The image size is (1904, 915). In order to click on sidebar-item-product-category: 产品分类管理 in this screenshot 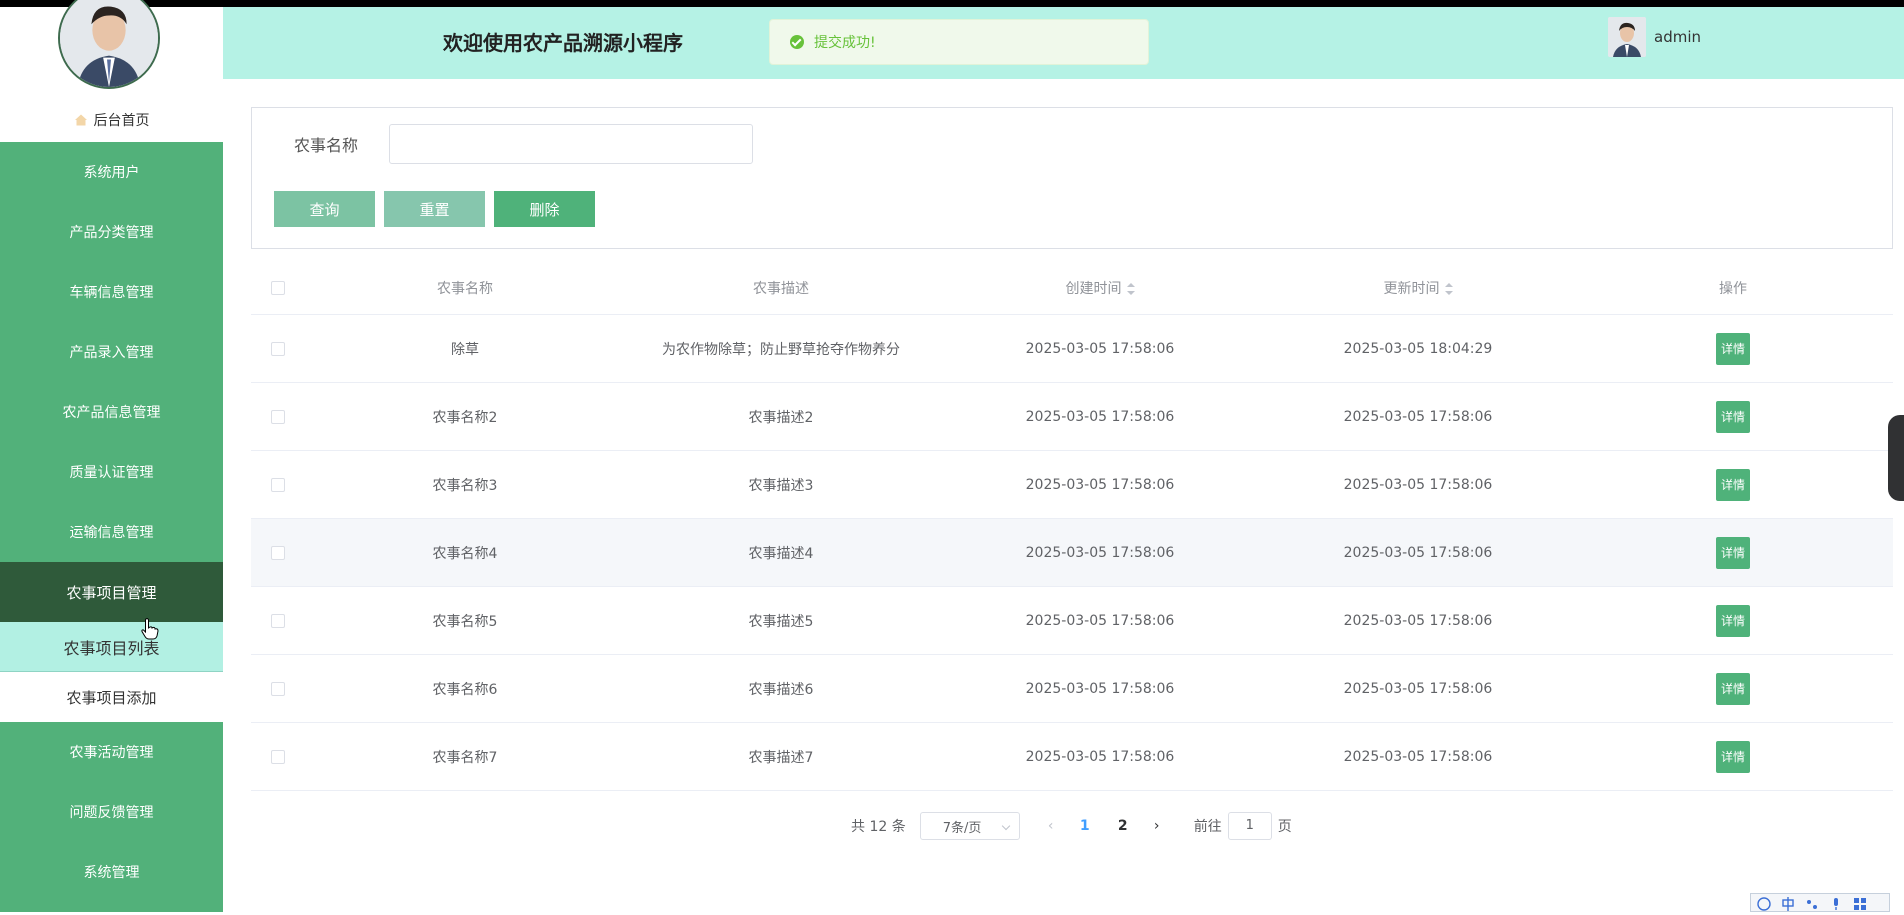, I will do `click(111, 232)`.